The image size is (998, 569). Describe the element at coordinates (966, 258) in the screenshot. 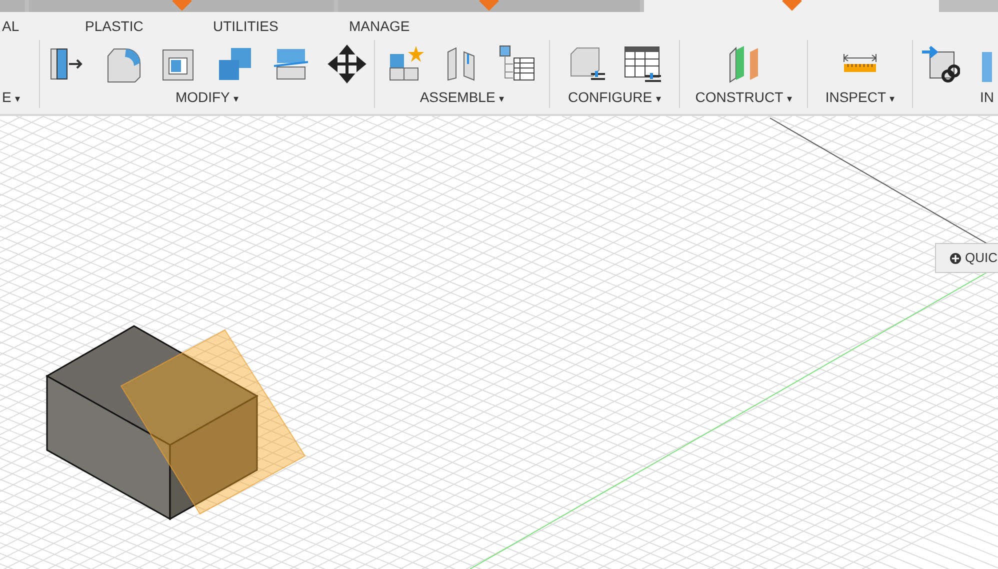

I see `quick-button: QUIC` at that location.